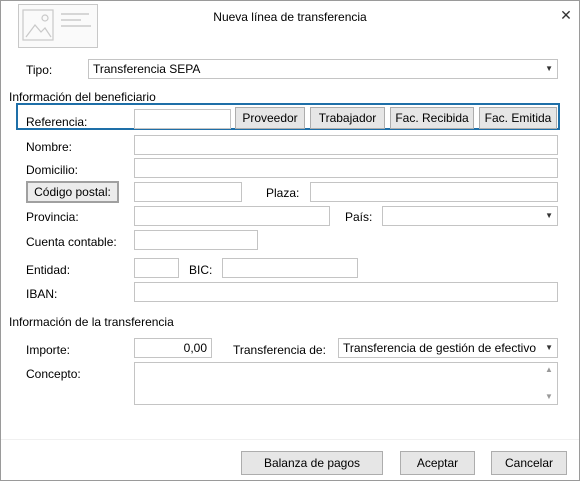  I want to click on scroll-down-icon: ▼, so click(549, 397).